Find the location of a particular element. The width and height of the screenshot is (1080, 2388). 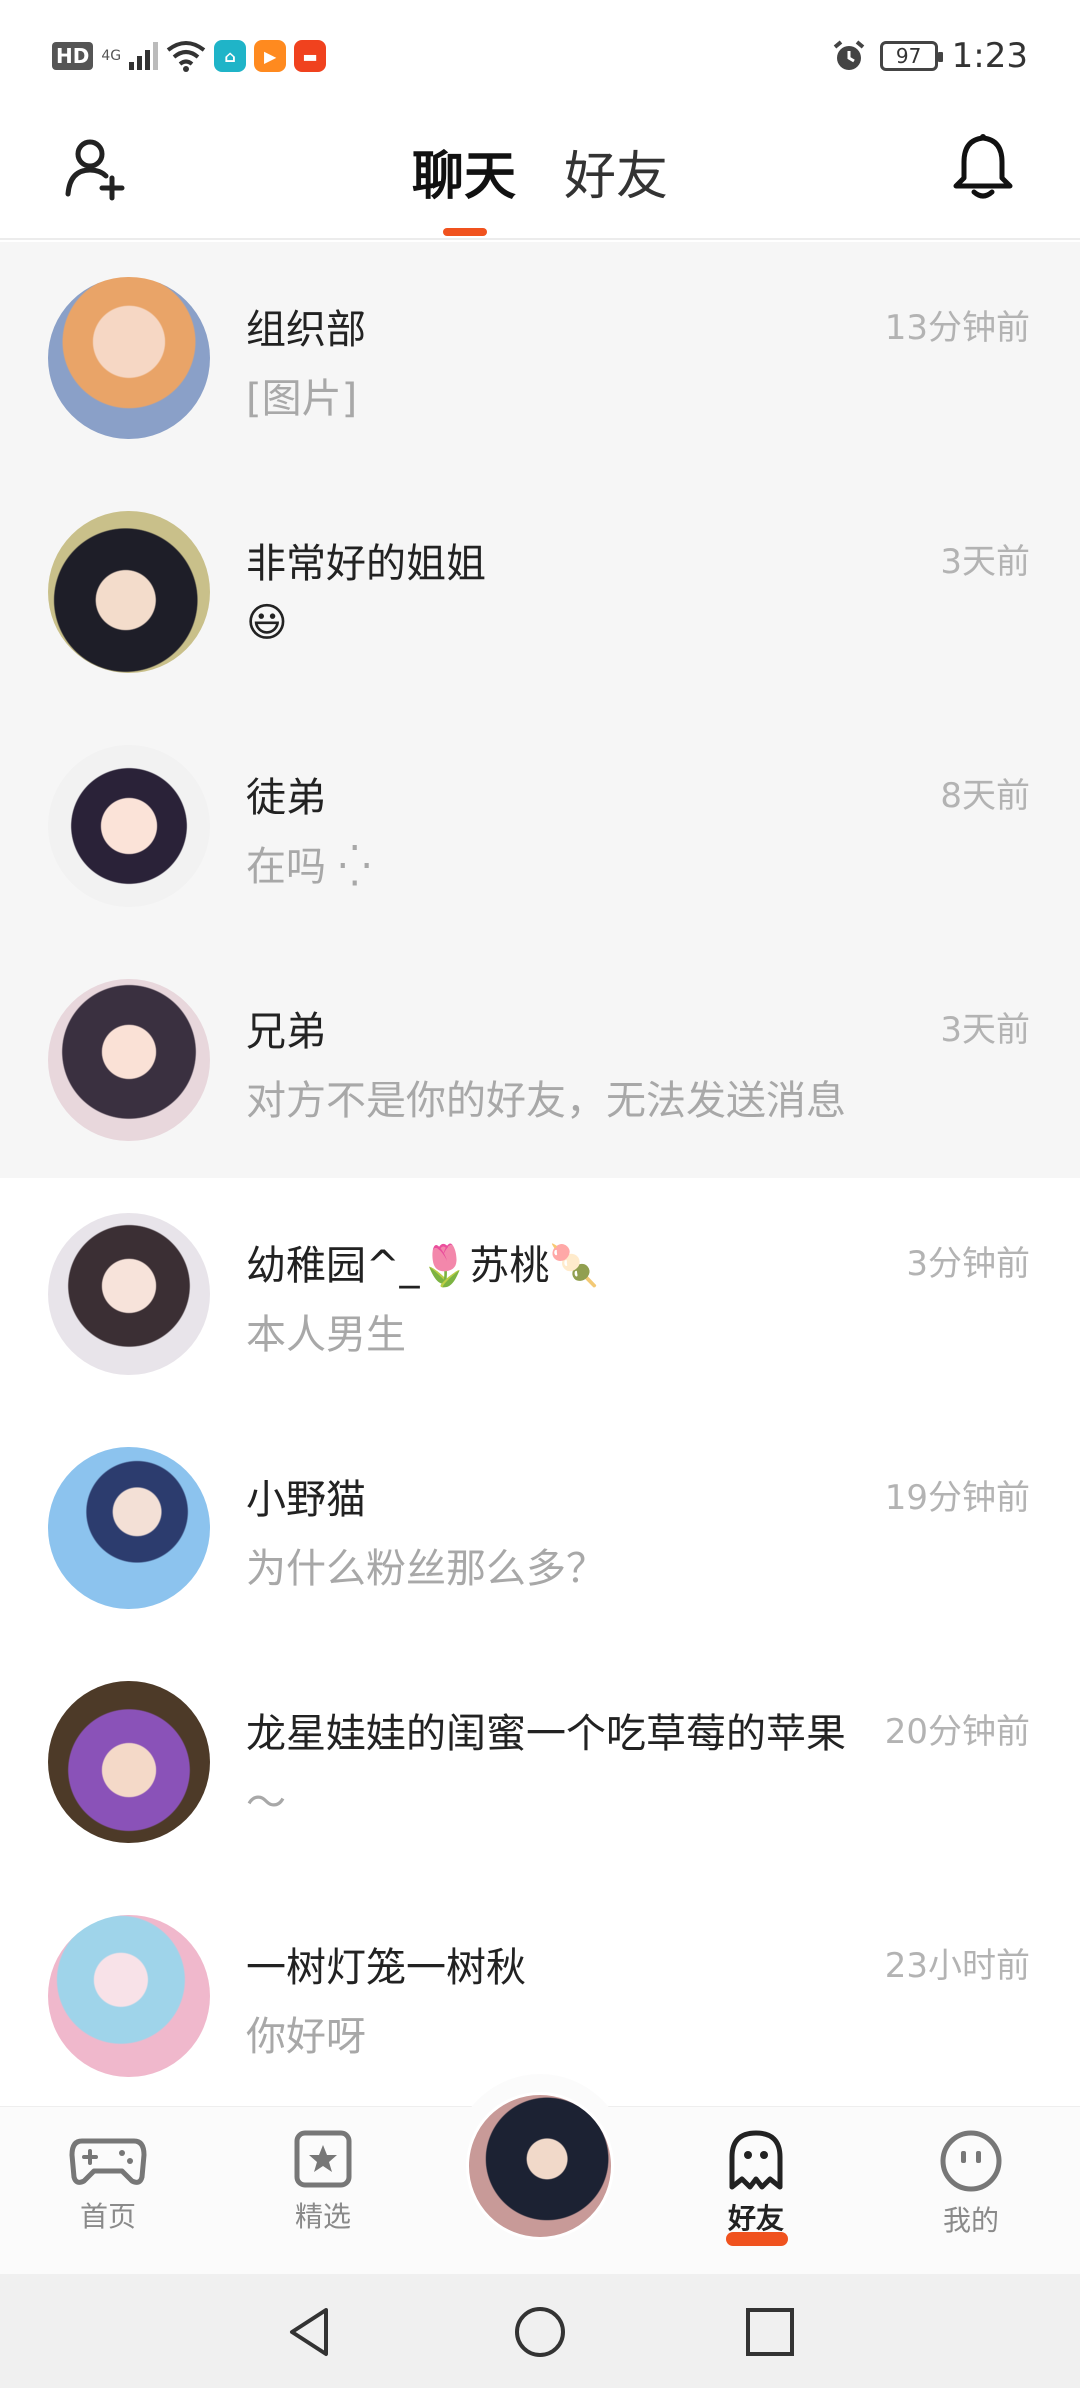

status-left: HD 4G ⌂ ▶ ▬ is located at coordinates (189, 56).